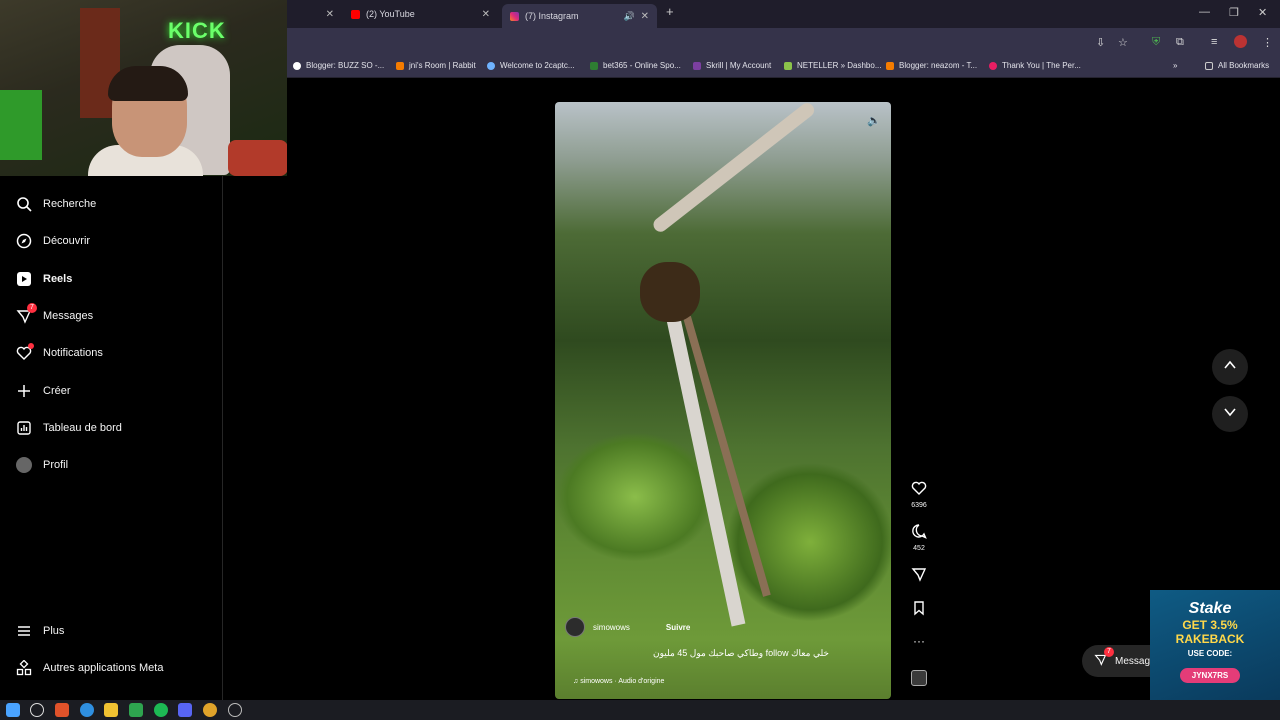 The image size is (1280, 720). I want to click on chevron-up-icon, so click(1230, 367).